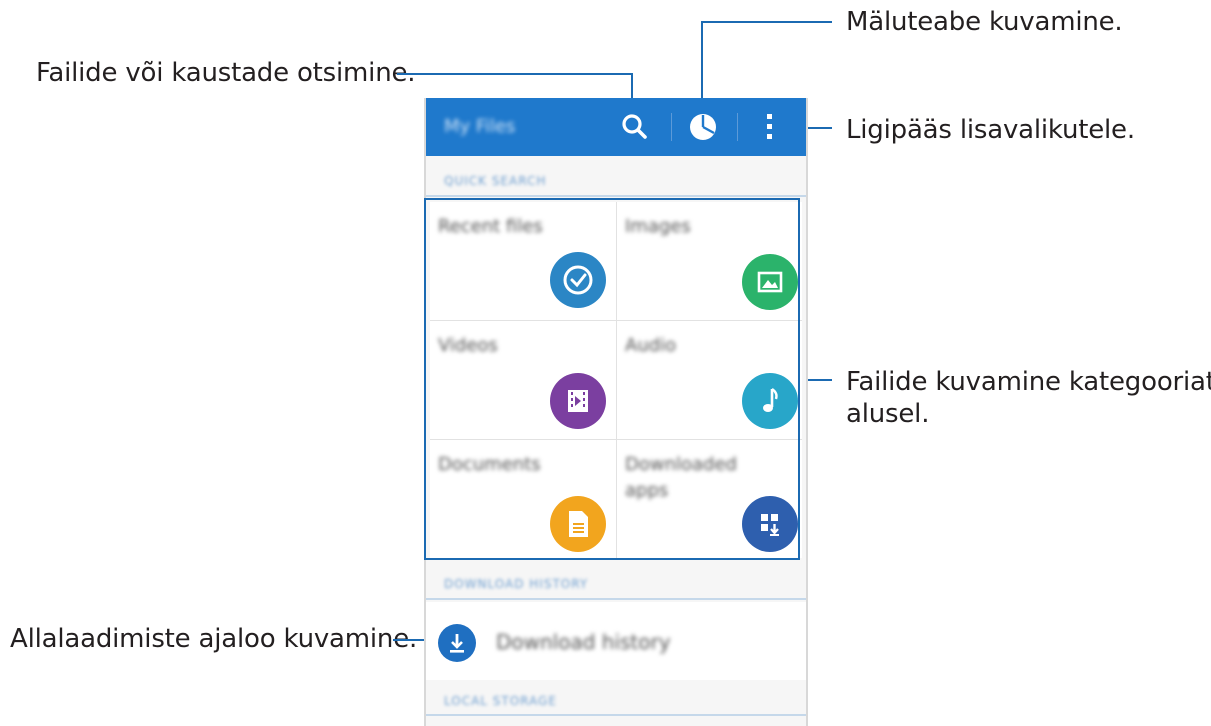 This screenshot has height=726, width=1211. I want to click on category-audio: Audio, so click(709, 380).